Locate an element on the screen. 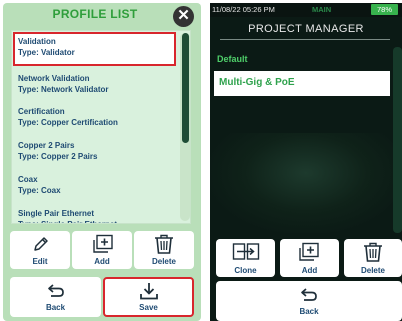  list-item: Multi-Gig & PoE is located at coordinates (302, 83).